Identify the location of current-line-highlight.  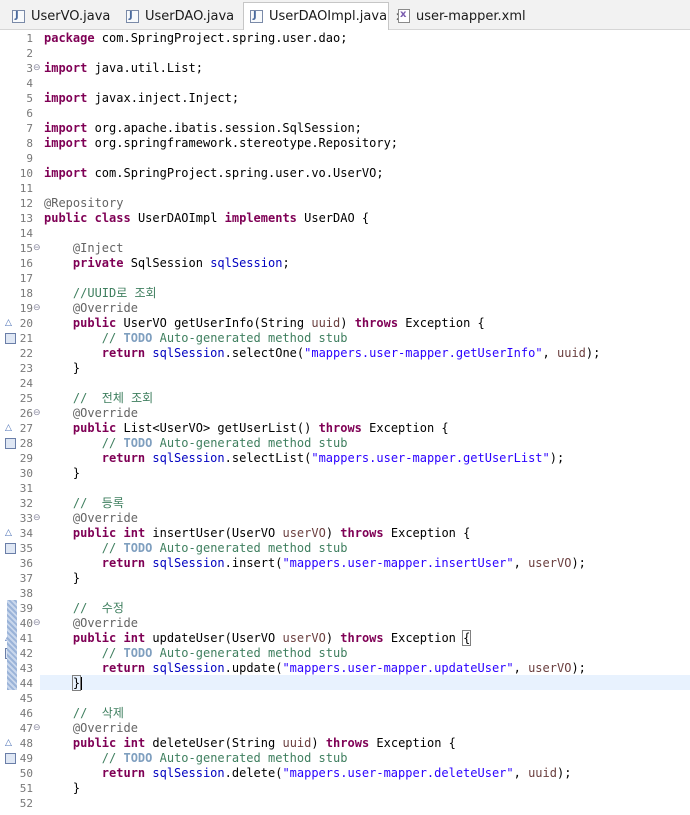
(365, 682).